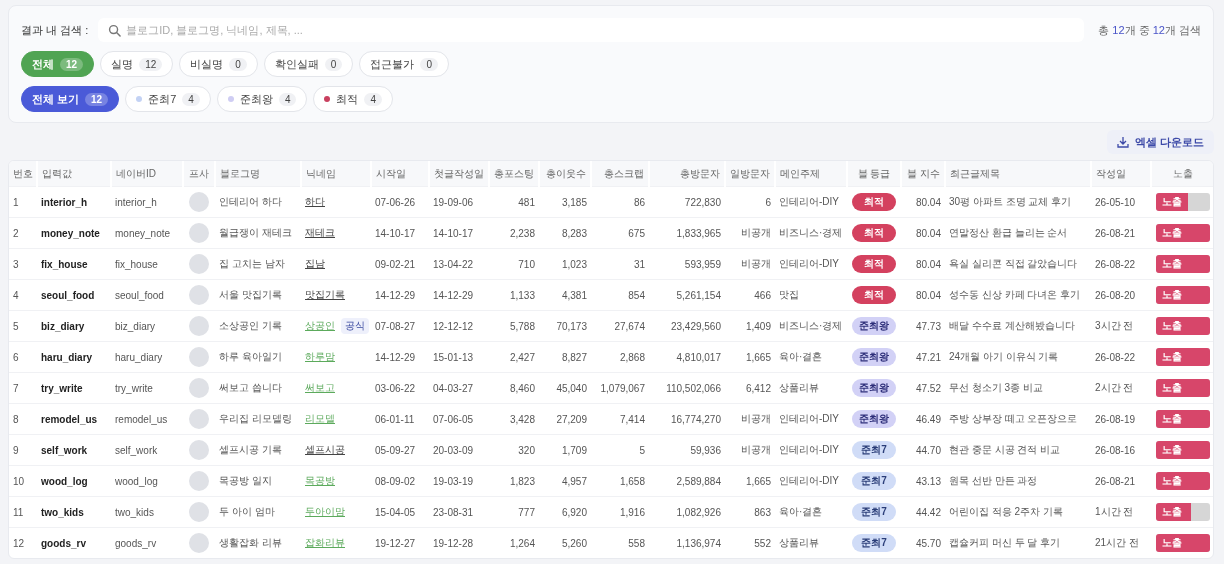  I want to click on table-cell: 4,381, so click(565, 295).